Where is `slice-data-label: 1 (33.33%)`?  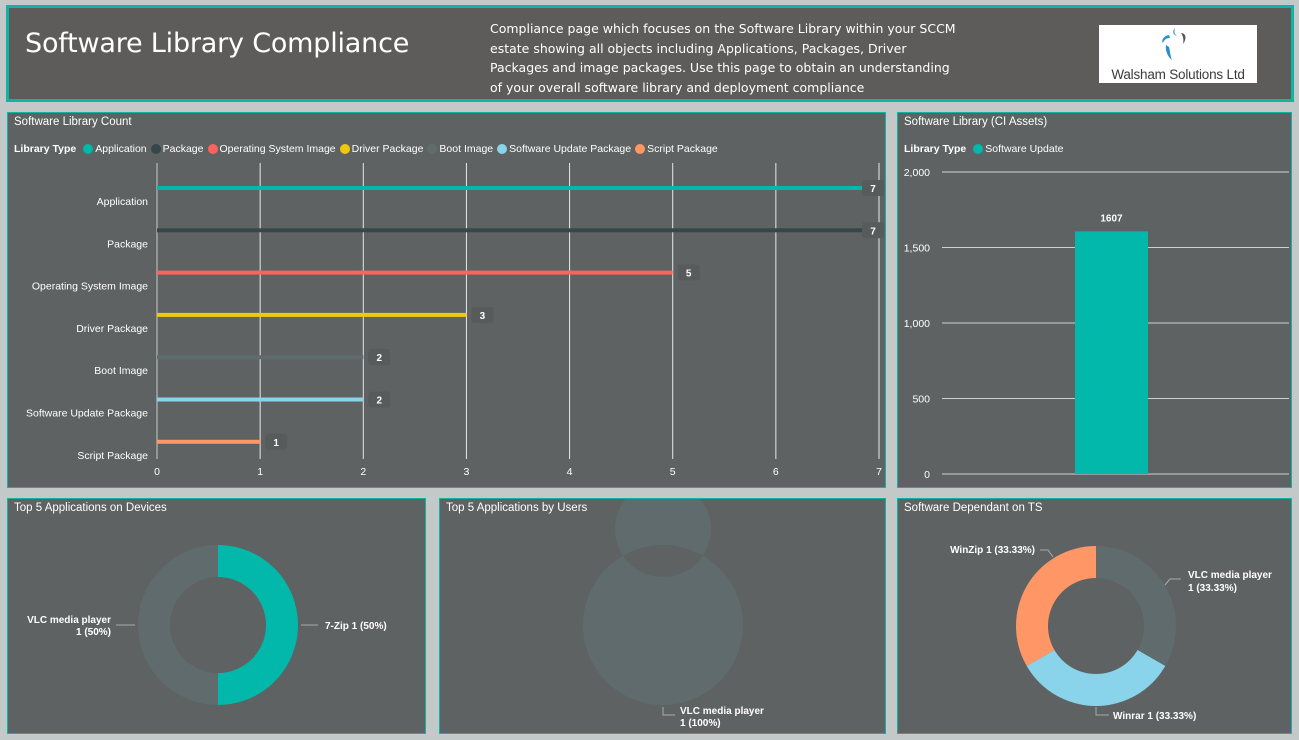
slice-data-label: 1 (33.33%) is located at coordinates (1212, 588).